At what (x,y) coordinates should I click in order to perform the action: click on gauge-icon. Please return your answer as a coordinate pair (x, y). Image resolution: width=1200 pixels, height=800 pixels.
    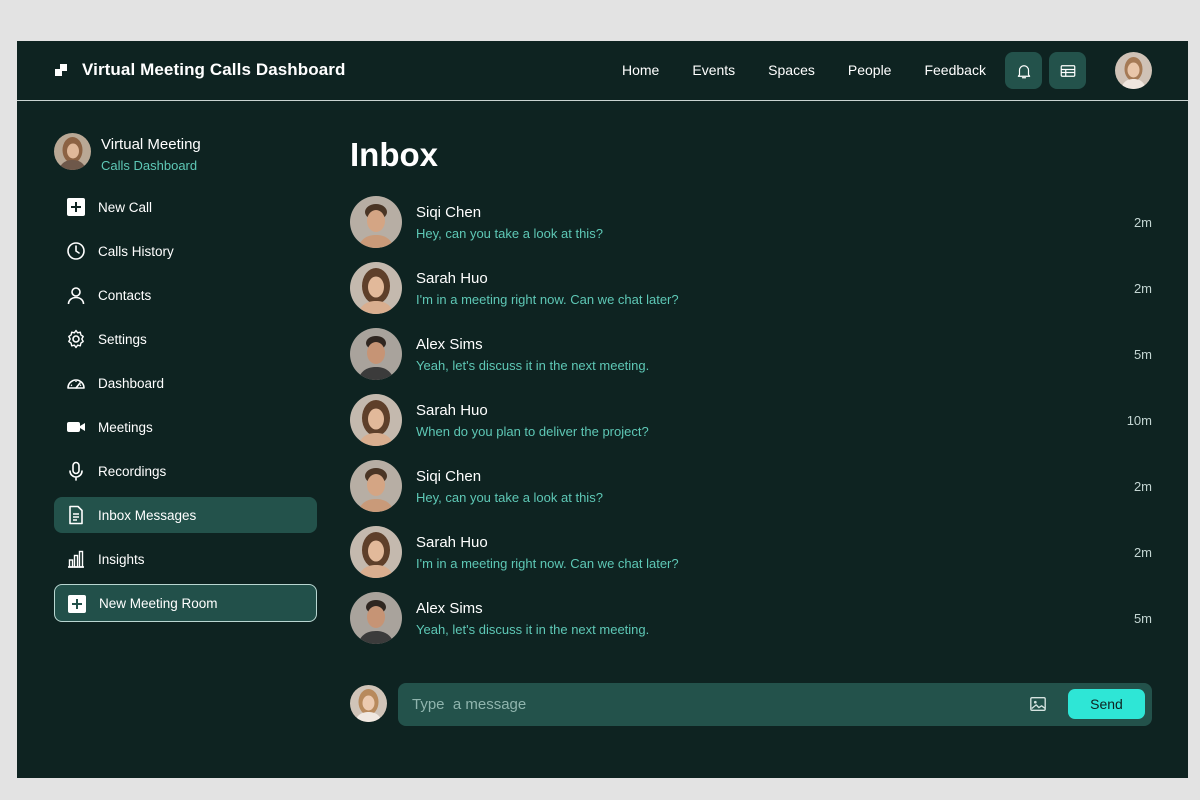
    Looking at the image, I should click on (76, 384).